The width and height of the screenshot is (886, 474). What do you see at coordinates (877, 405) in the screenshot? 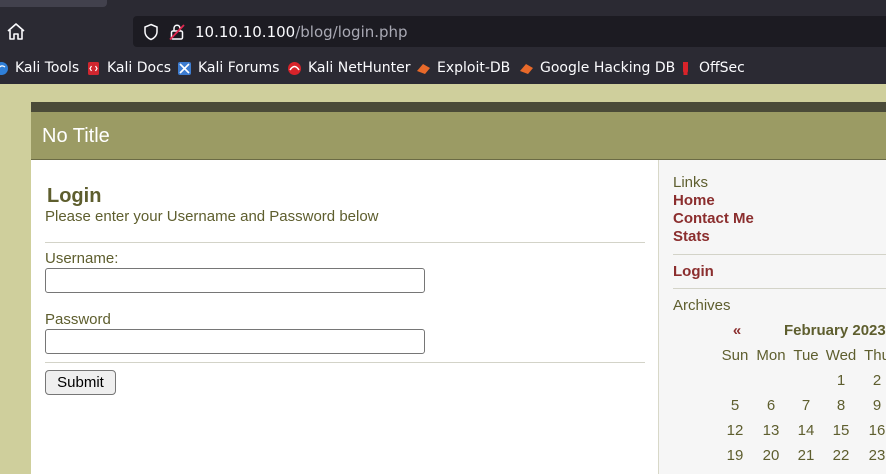
I see `calendar-day: 9` at bounding box center [877, 405].